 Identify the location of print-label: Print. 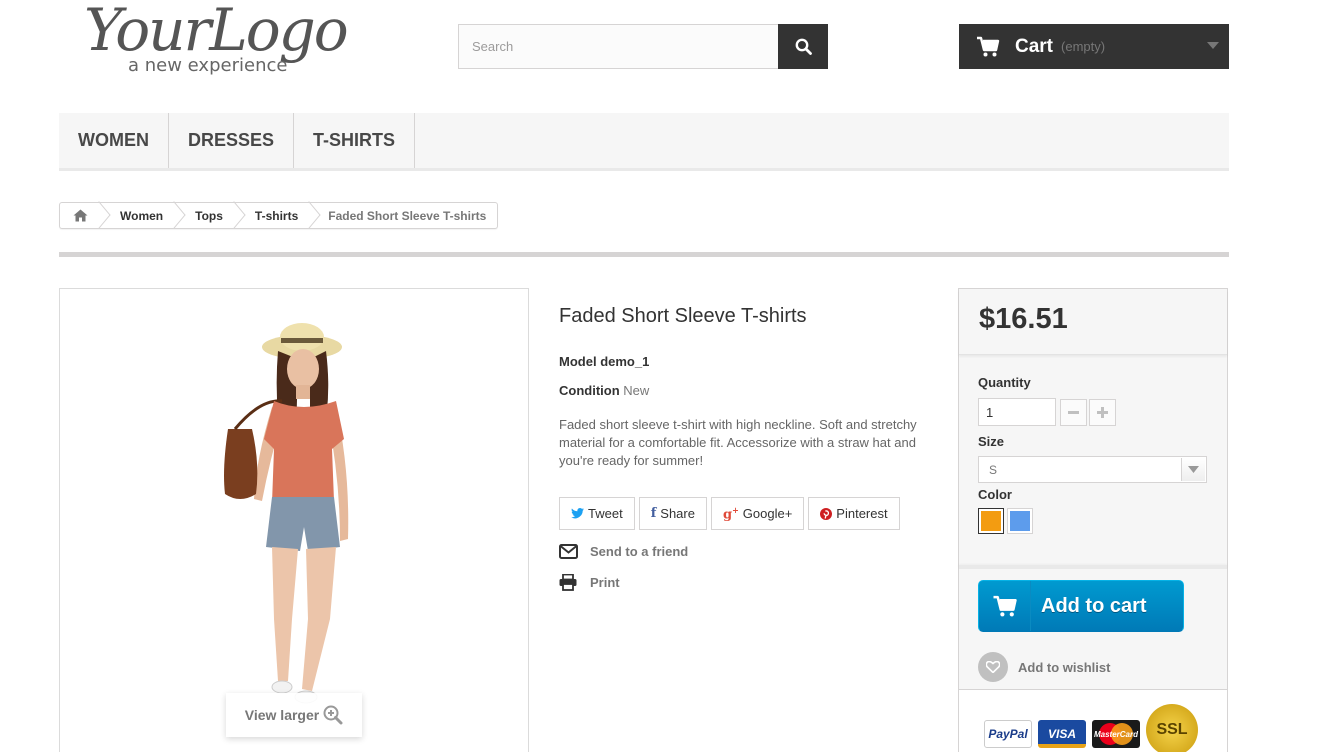
(605, 582).